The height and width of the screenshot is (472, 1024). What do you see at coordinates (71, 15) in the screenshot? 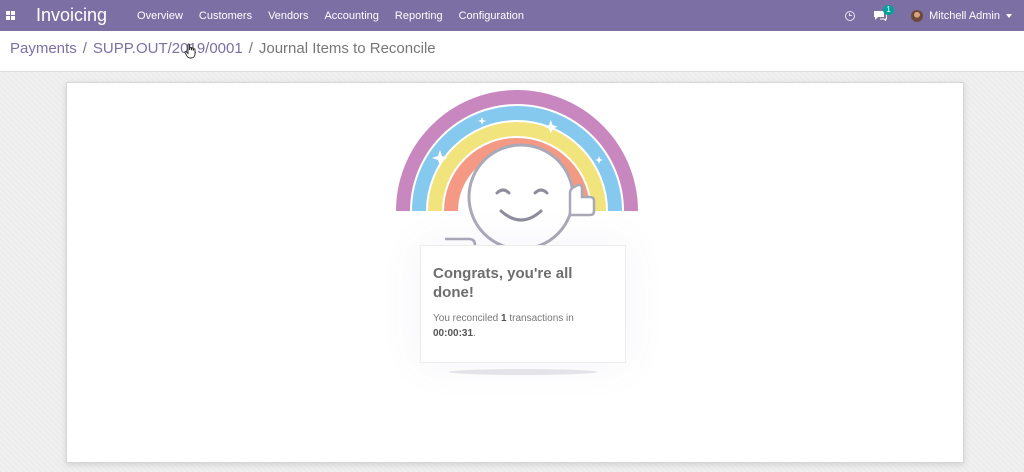
I see `app-brand: Invoicing` at bounding box center [71, 15].